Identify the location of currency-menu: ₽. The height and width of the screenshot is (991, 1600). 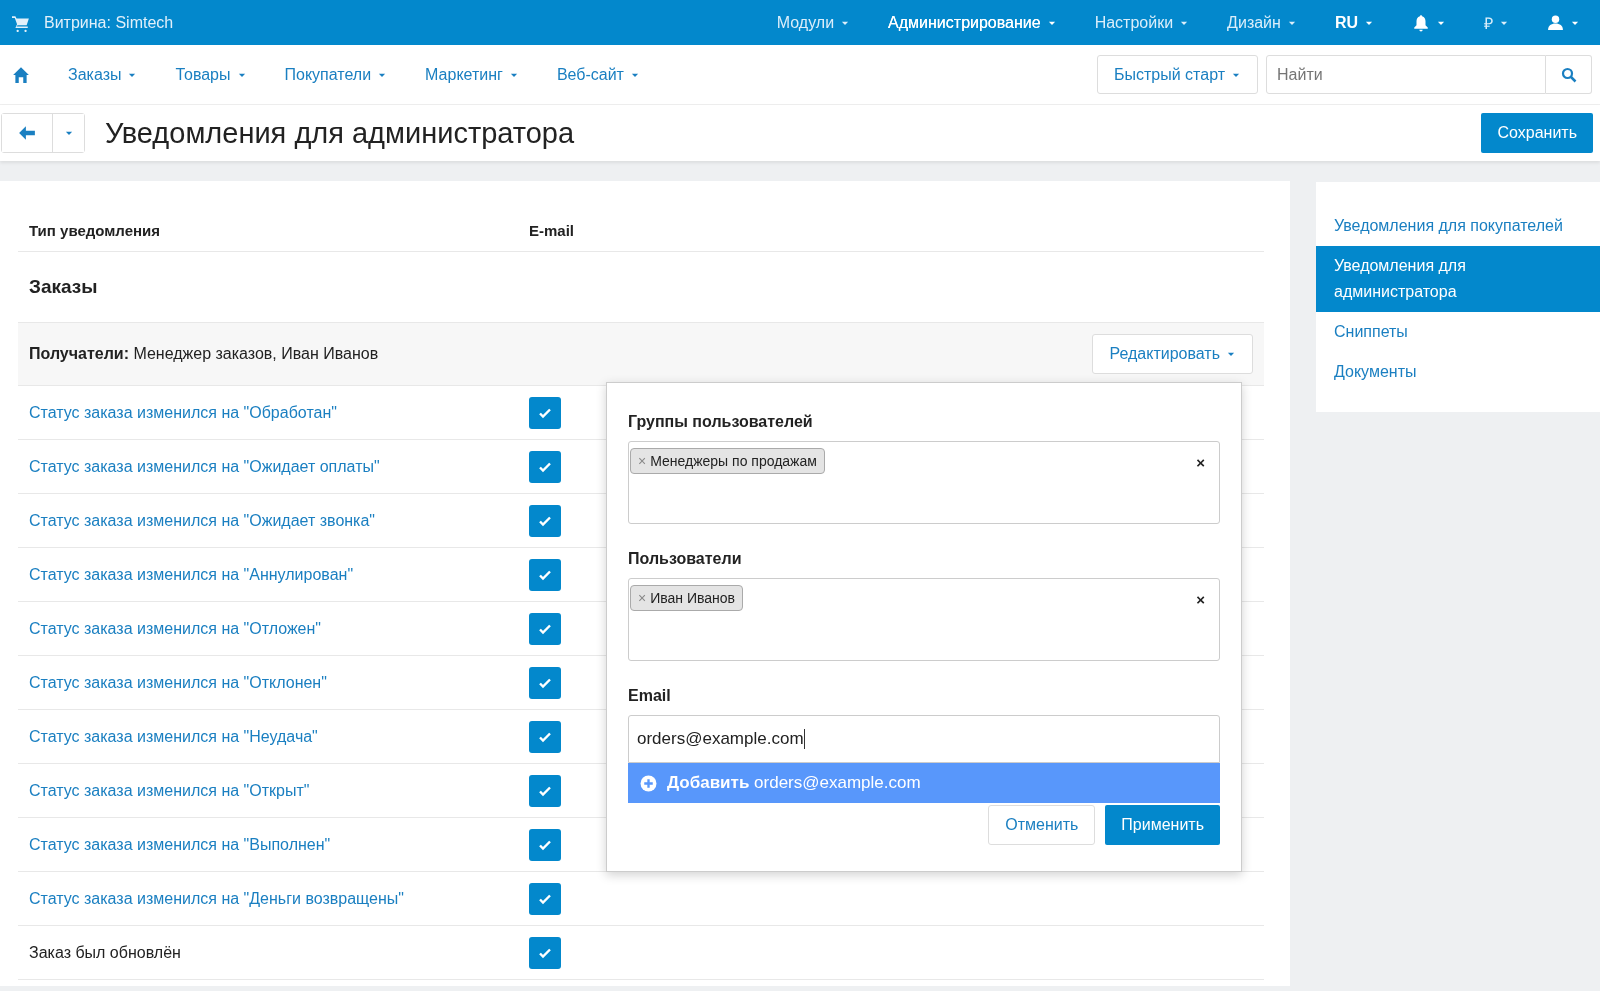
(1496, 22).